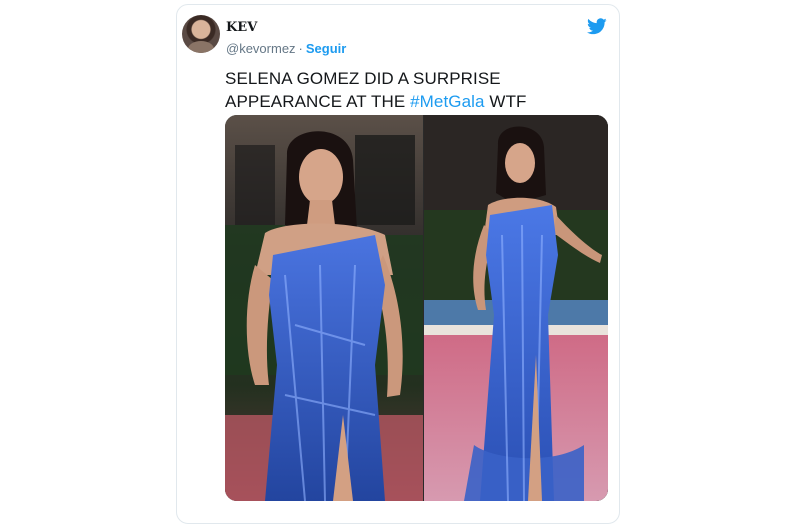  Describe the element at coordinates (597, 26) in the screenshot. I see `twitter-bird-icon` at that location.